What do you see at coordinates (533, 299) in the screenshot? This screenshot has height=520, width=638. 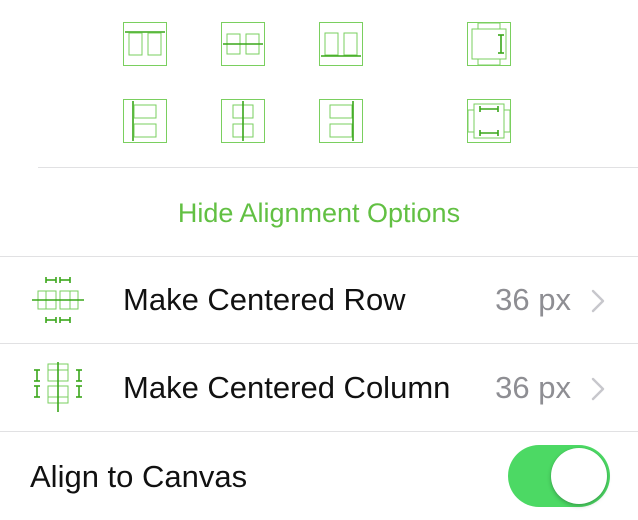 I see `make-centered-row-value: 36 px` at bounding box center [533, 299].